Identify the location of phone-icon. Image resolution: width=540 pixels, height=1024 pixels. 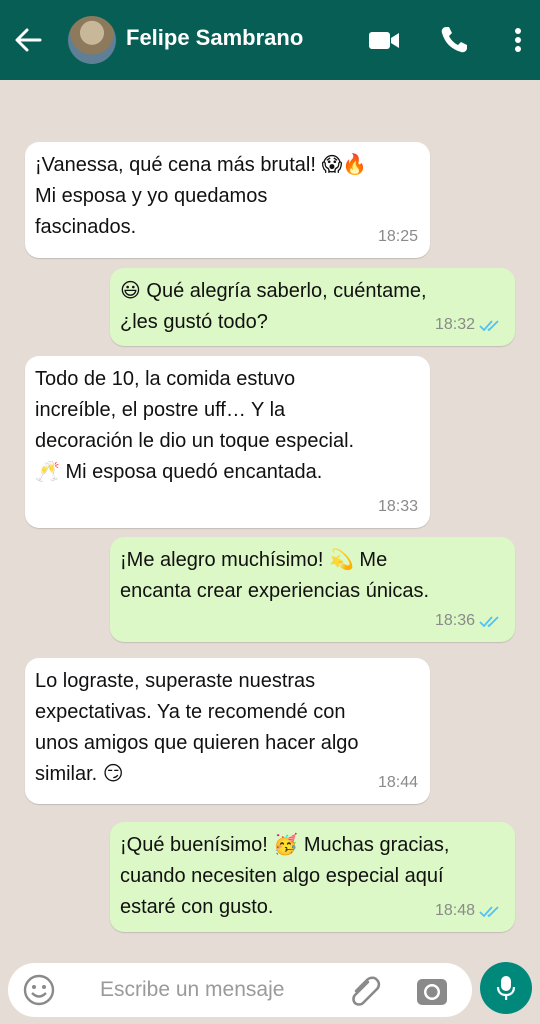
(454, 40).